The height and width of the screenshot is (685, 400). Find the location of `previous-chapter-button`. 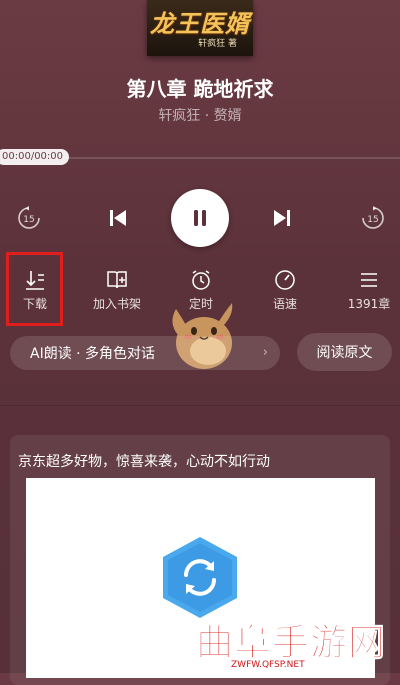

previous-chapter-button is located at coordinates (118, 218).